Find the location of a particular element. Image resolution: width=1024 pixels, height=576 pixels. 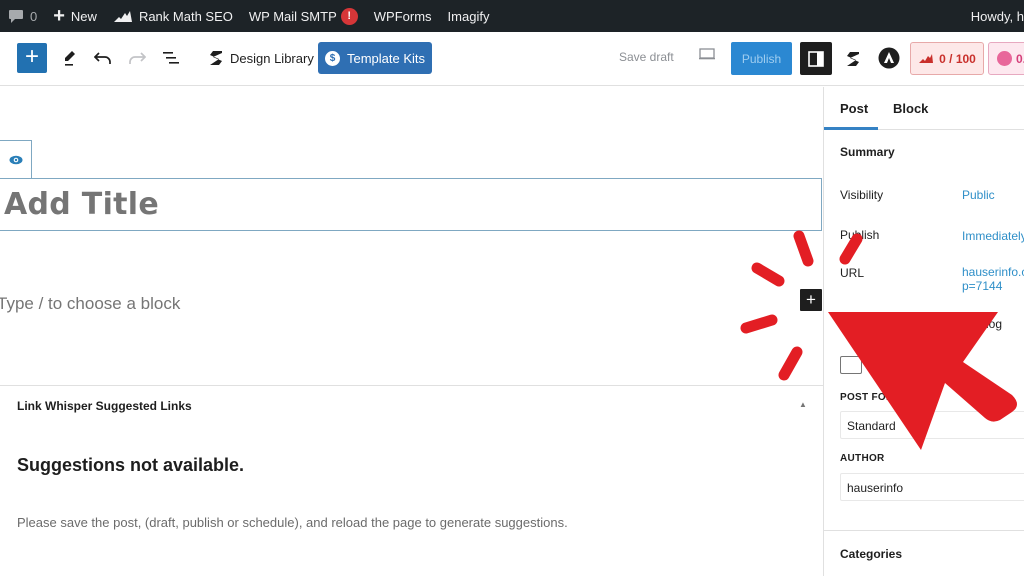

pencil-icon is located at coordinates (70, 58).